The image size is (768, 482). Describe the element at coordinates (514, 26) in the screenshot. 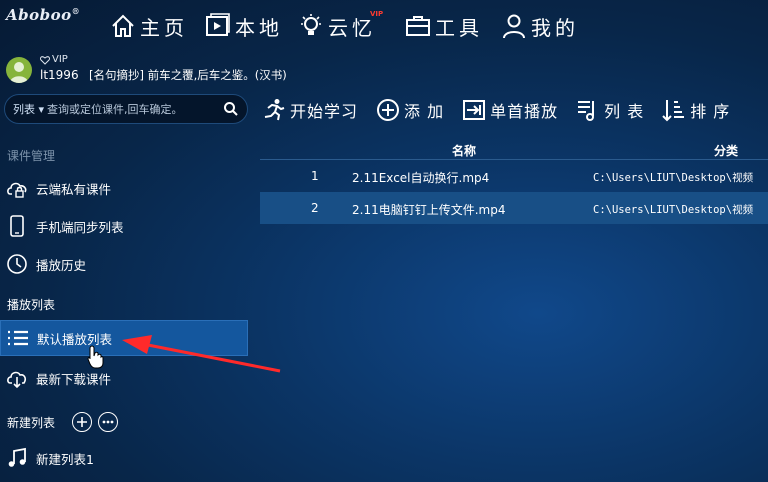

I see `user-icon` at that location.